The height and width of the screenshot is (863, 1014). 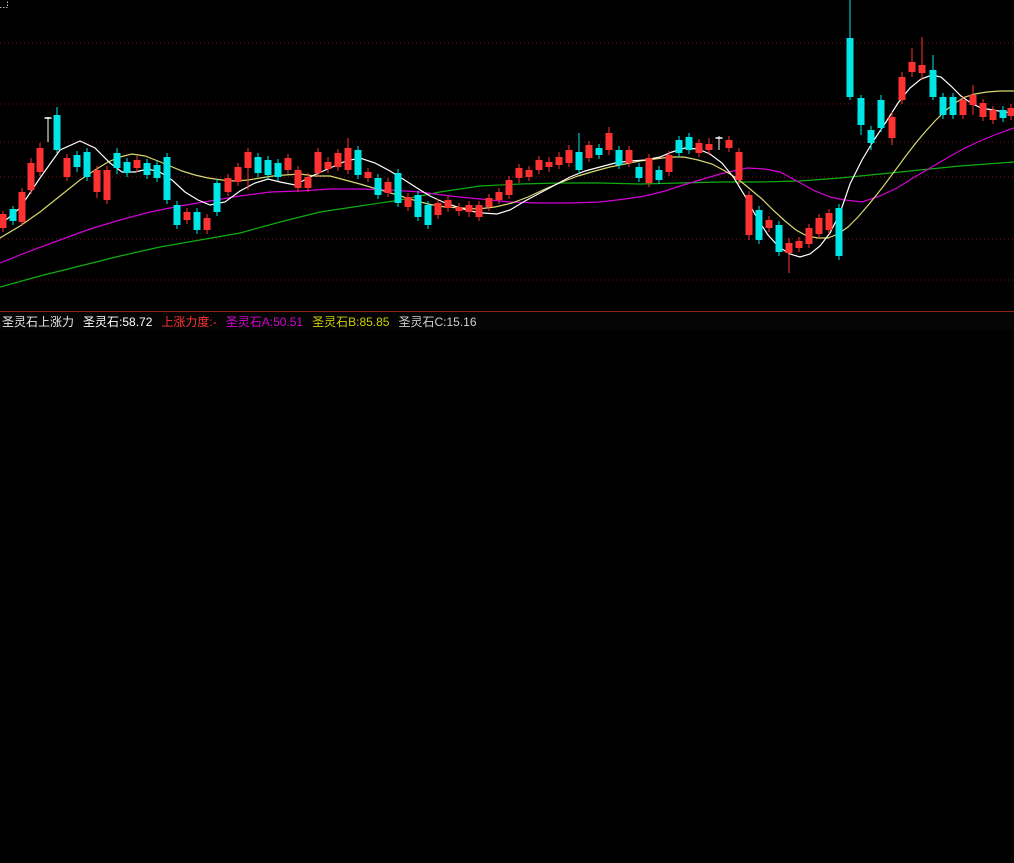 I want to click on indicator-value-a: 圣灵石A:50.51, so click(x=264, y=321).